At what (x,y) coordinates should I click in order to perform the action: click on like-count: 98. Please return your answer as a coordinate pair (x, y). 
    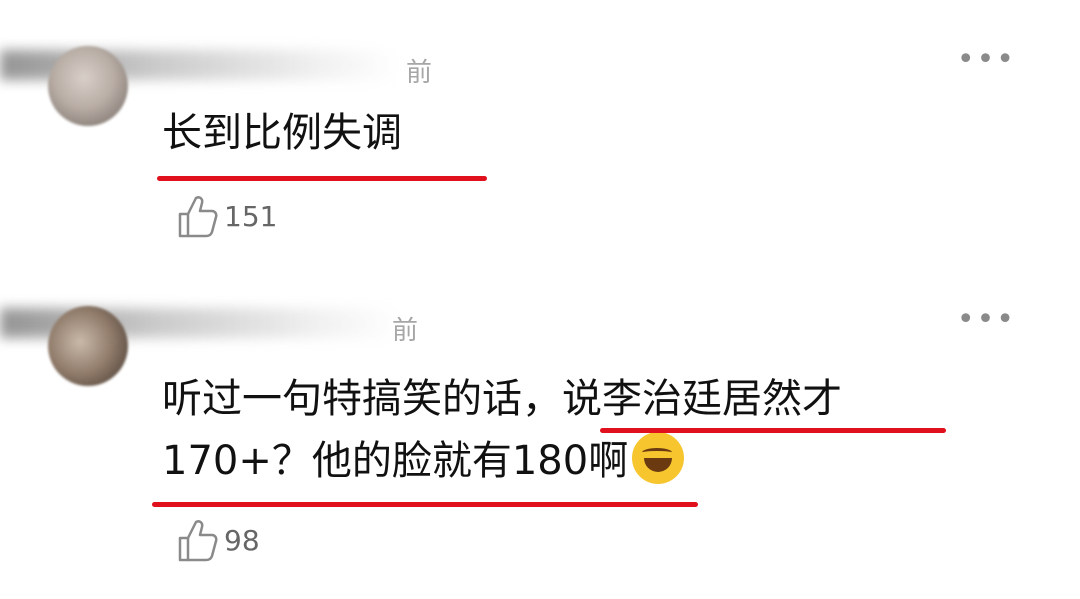
    Looking at the image, I should click on (242, 540).